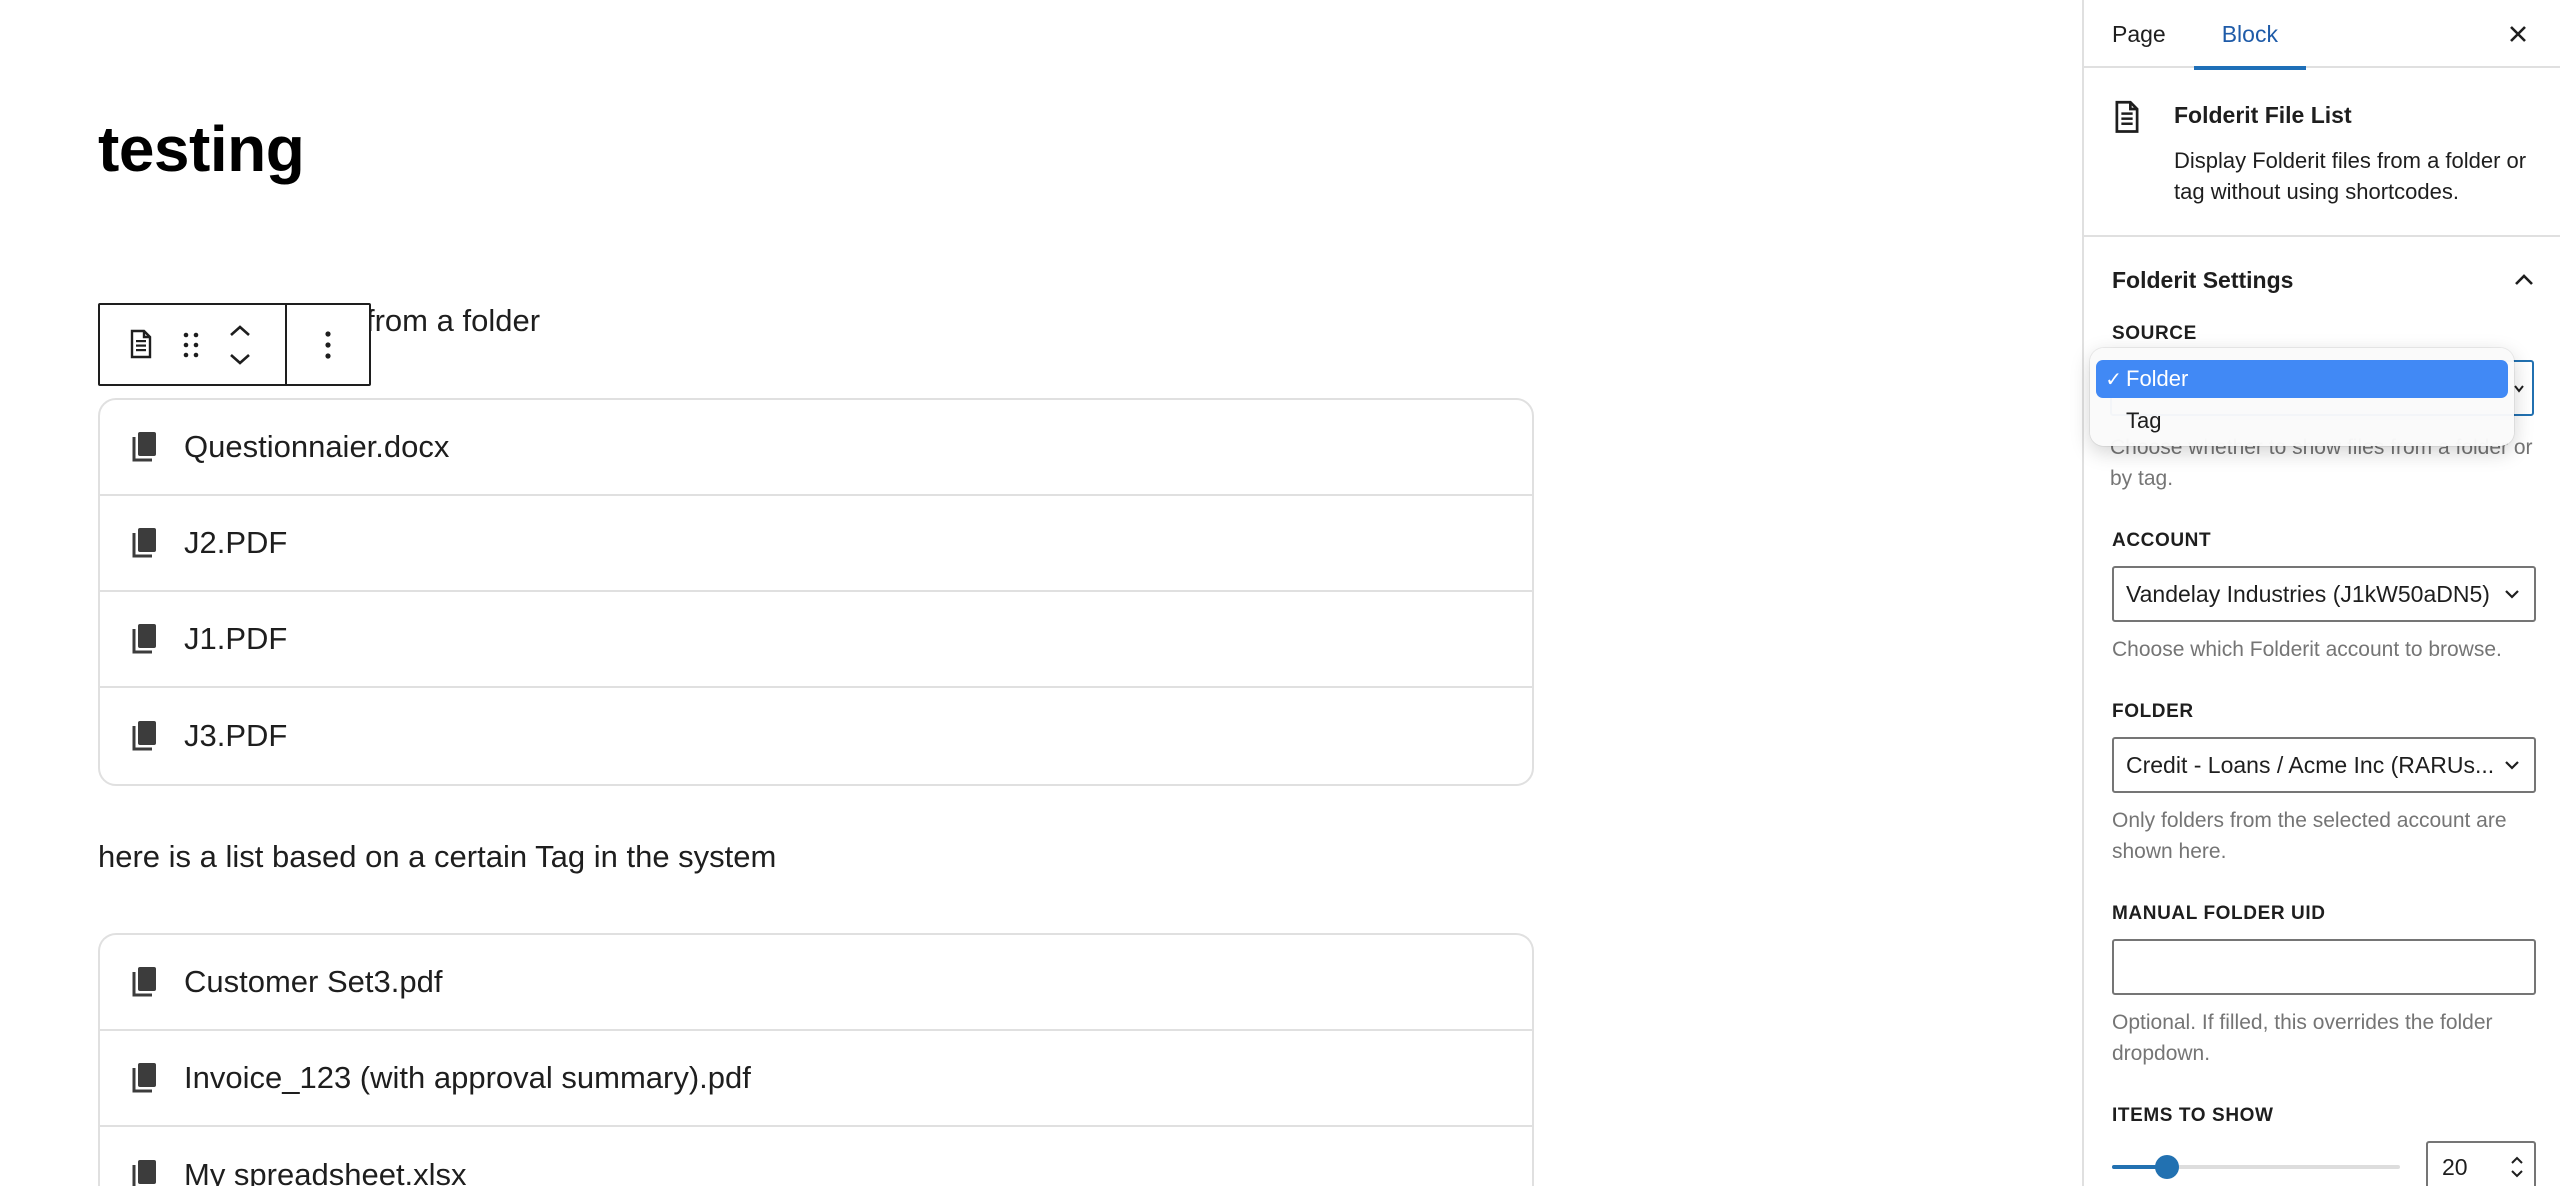 The height and width of the screenshot is (1186, 2560). I want to click on account-select: Vandelay Industries (J1kW50aDN5), so click(2324, 594).